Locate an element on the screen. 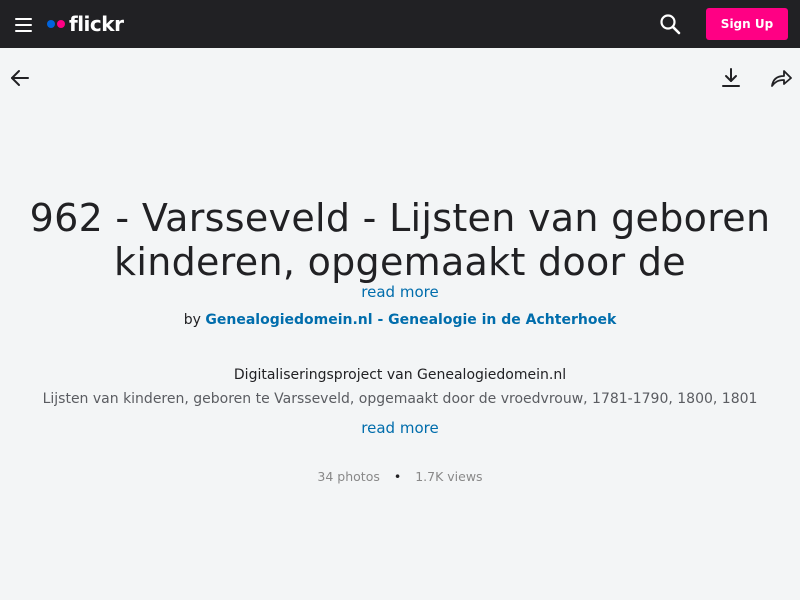 Image resolution: width=800 pixels, height=600 pixels. logo-pink-dot is located at coordinates (61, 24).